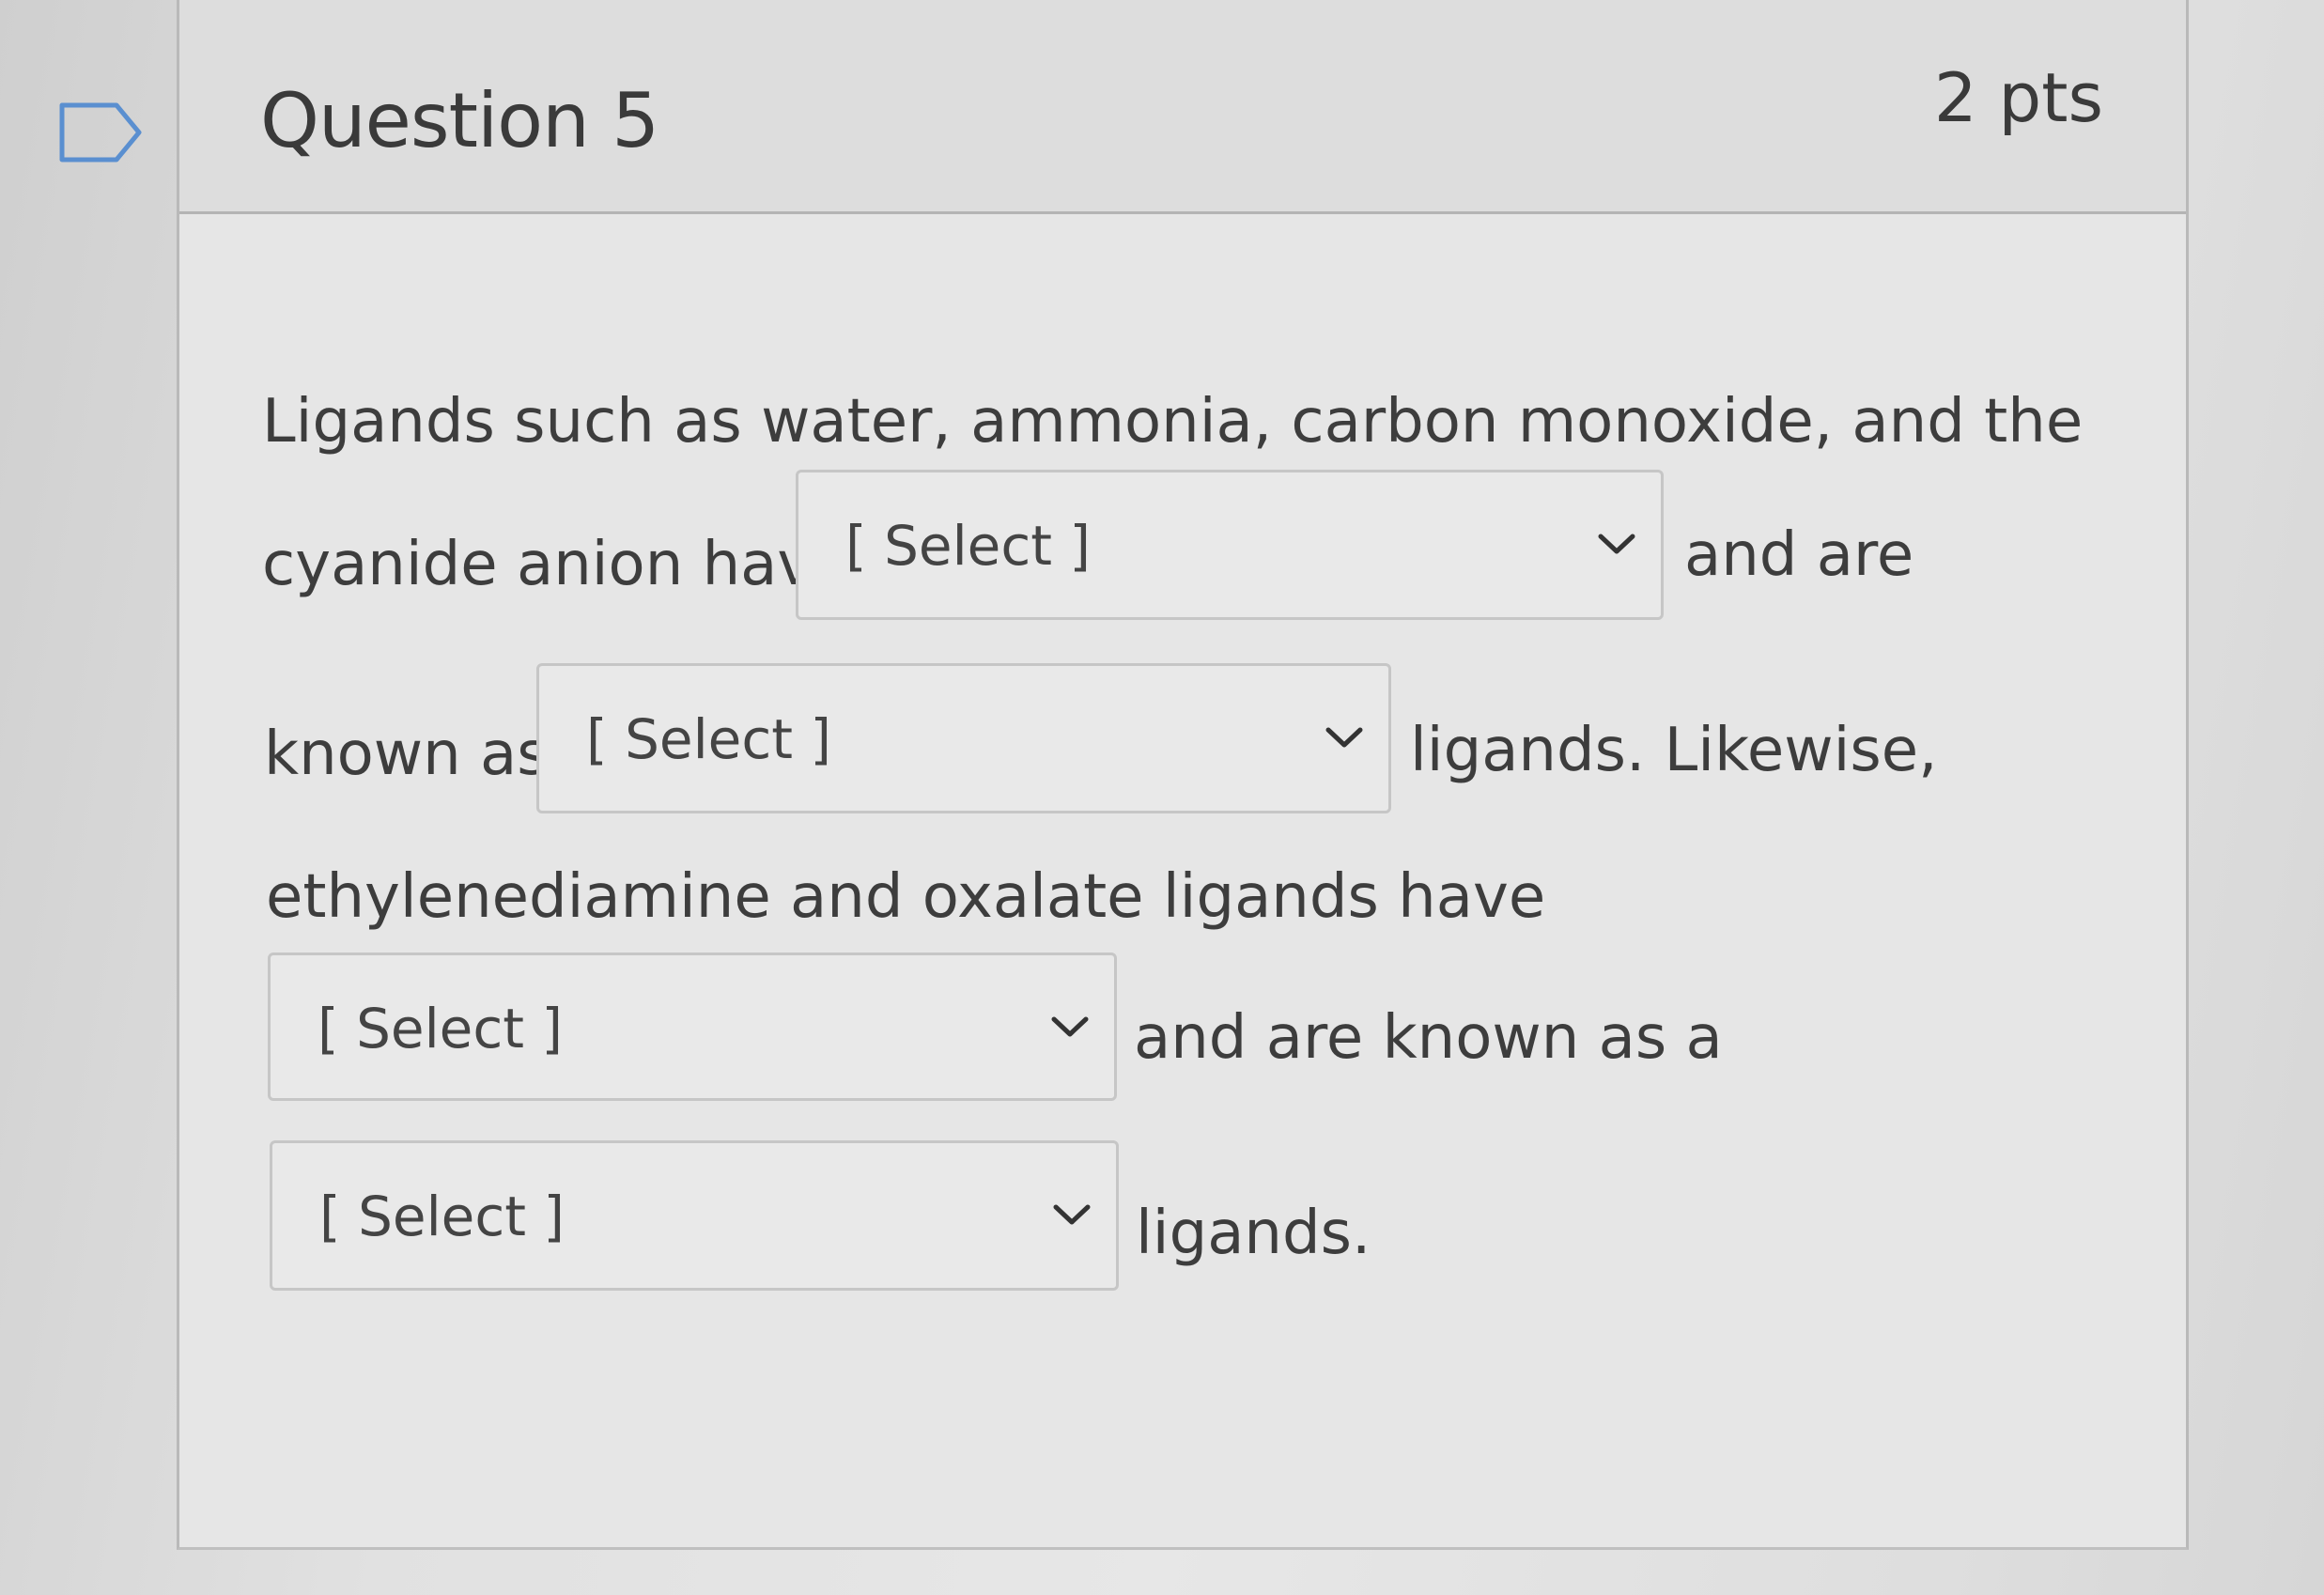 The image size is (2324, 1595). I want to click on answer-select-4: [ Select ], so click(694, 1215).